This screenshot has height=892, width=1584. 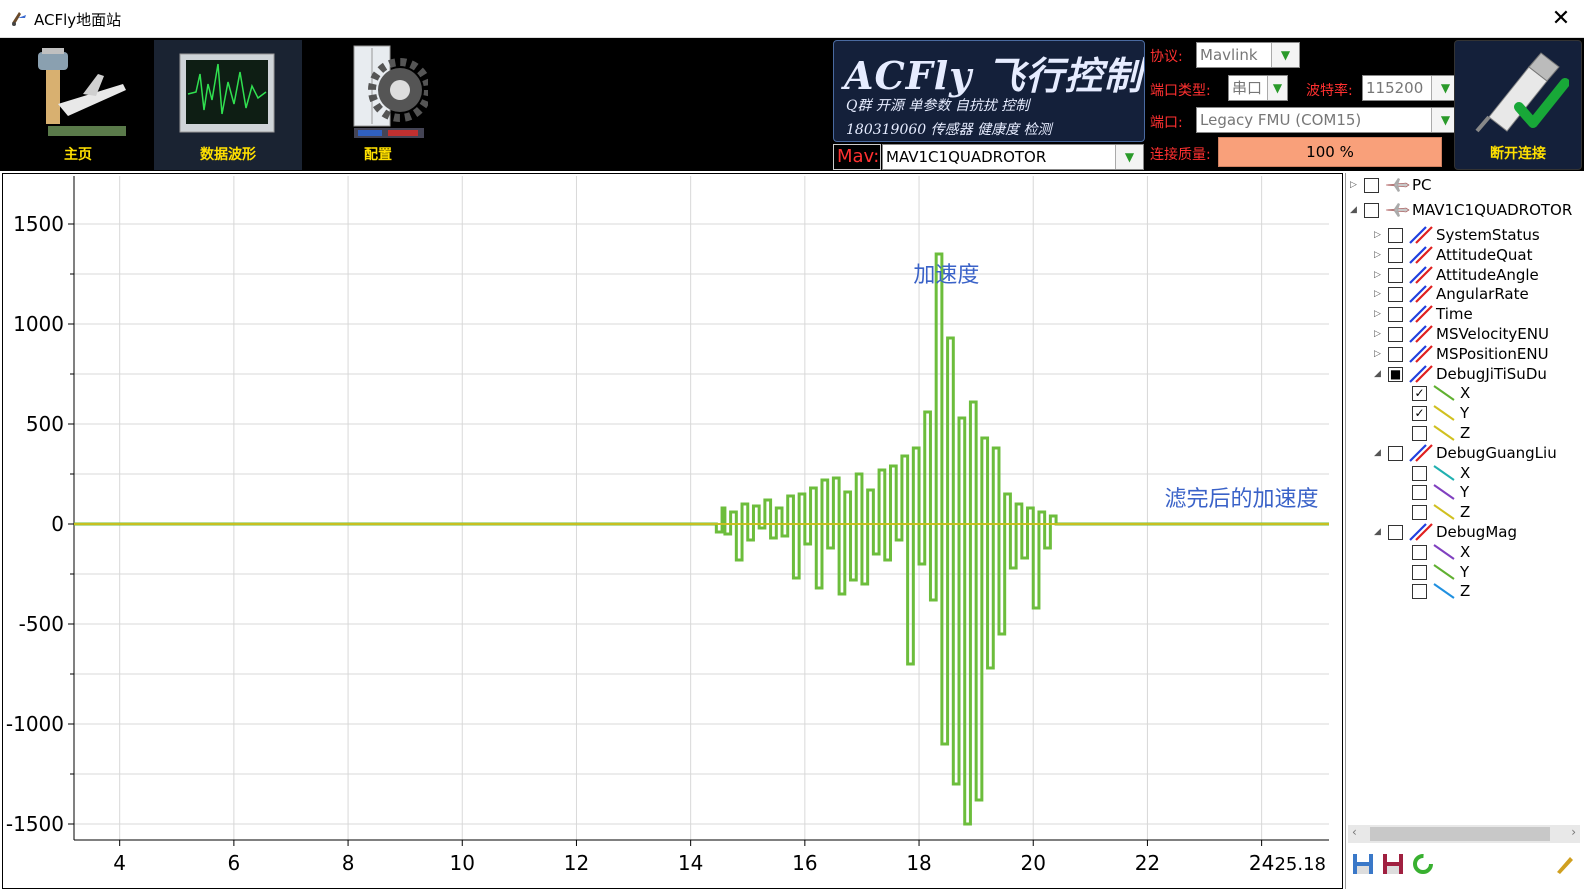 What do you see at coordinates (228, 105) in the screenshot?
I see `nav-waveform-button: 数据波形` at bounding box center [228, 105].